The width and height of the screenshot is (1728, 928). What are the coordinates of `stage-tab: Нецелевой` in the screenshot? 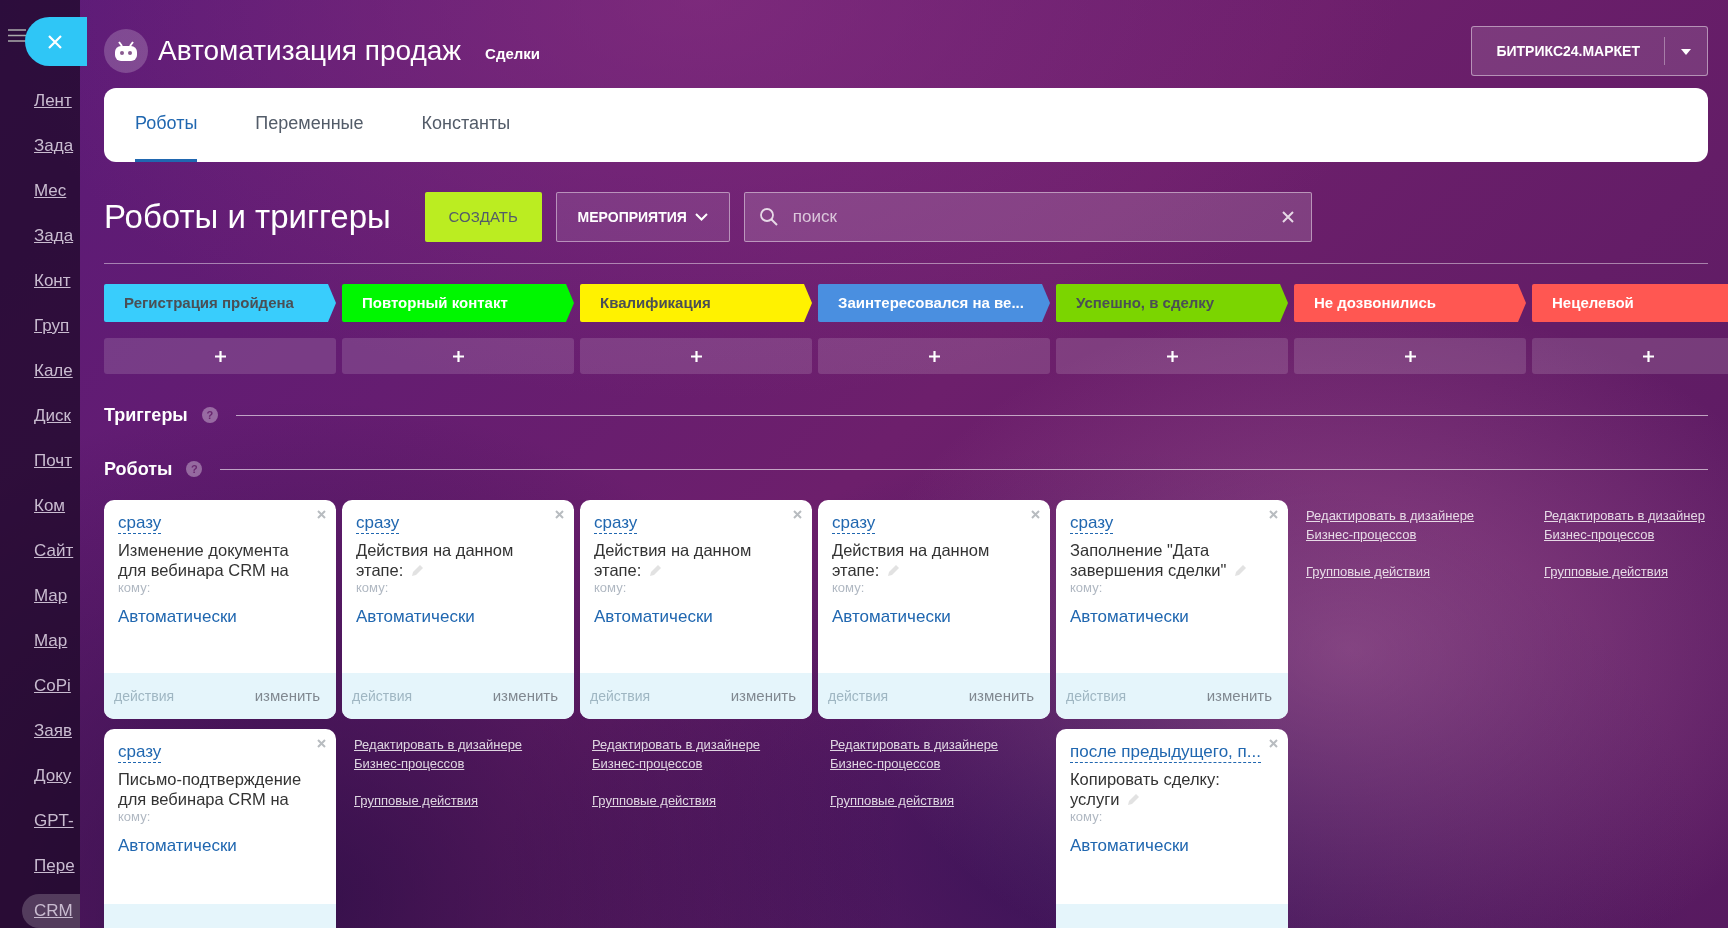 It's located at (1630, 303).